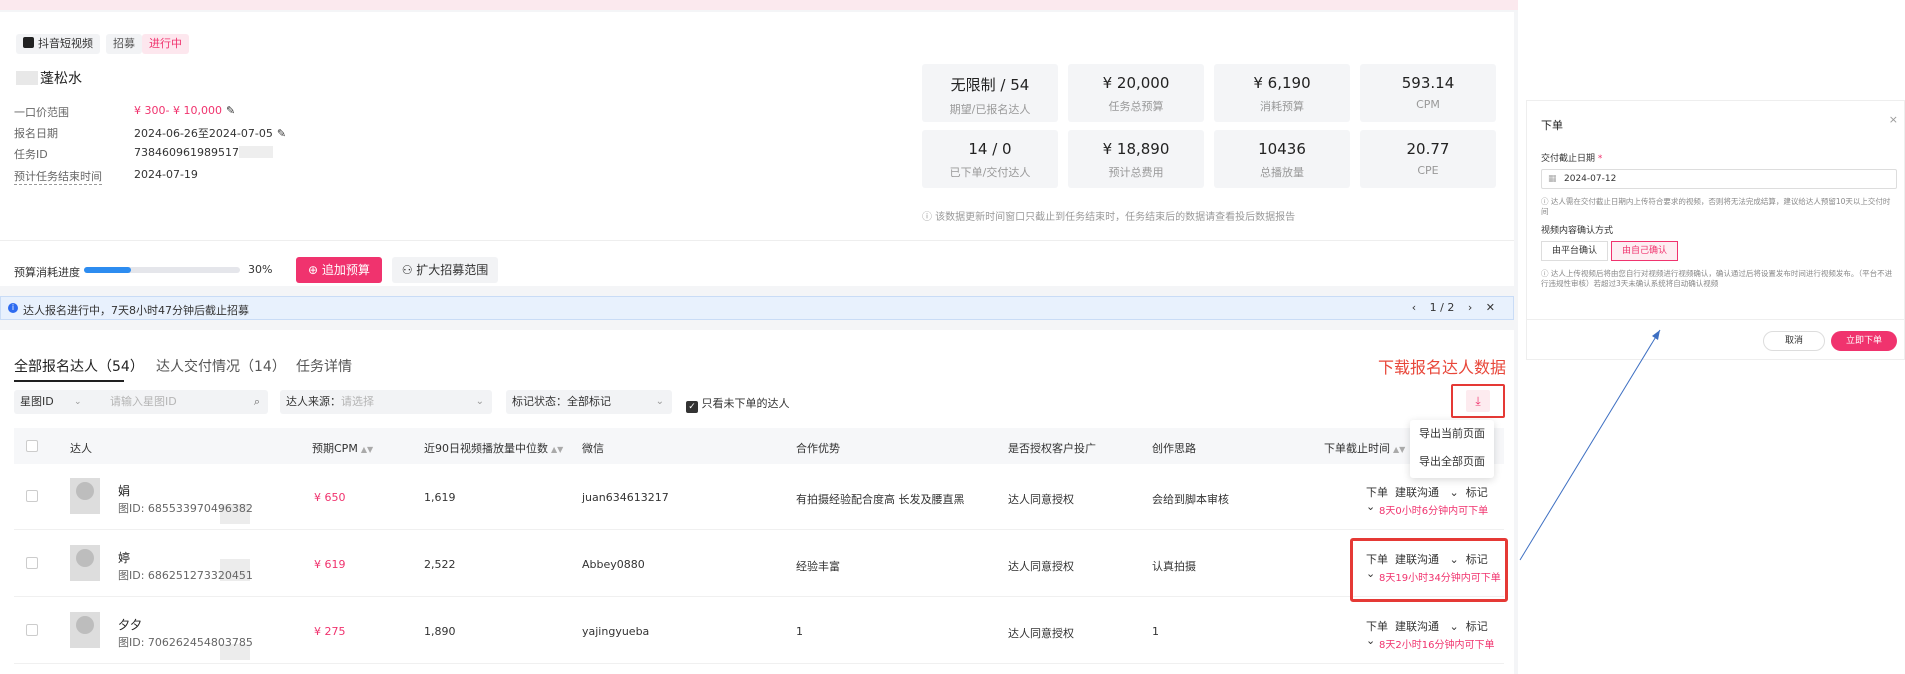  I want to click on export-current-page: 导出当前页面, so click(1452, 434).